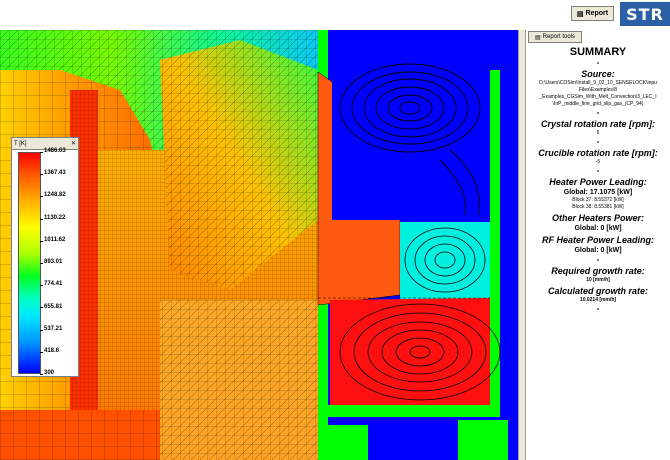  What do you see at coordinates (597, 291) in the screenshot?
I see `calculated-growth-heading: Calculated growth rate:` at bounding box center [597, 291].